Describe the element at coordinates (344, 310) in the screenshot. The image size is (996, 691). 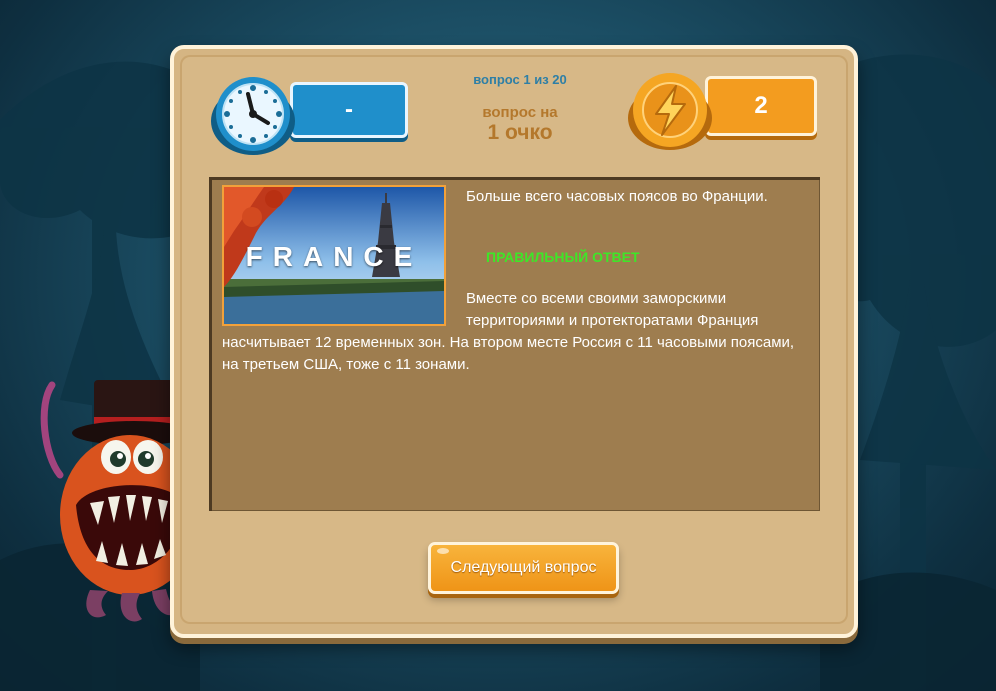
I see `explanation-image-spacer` at that location.